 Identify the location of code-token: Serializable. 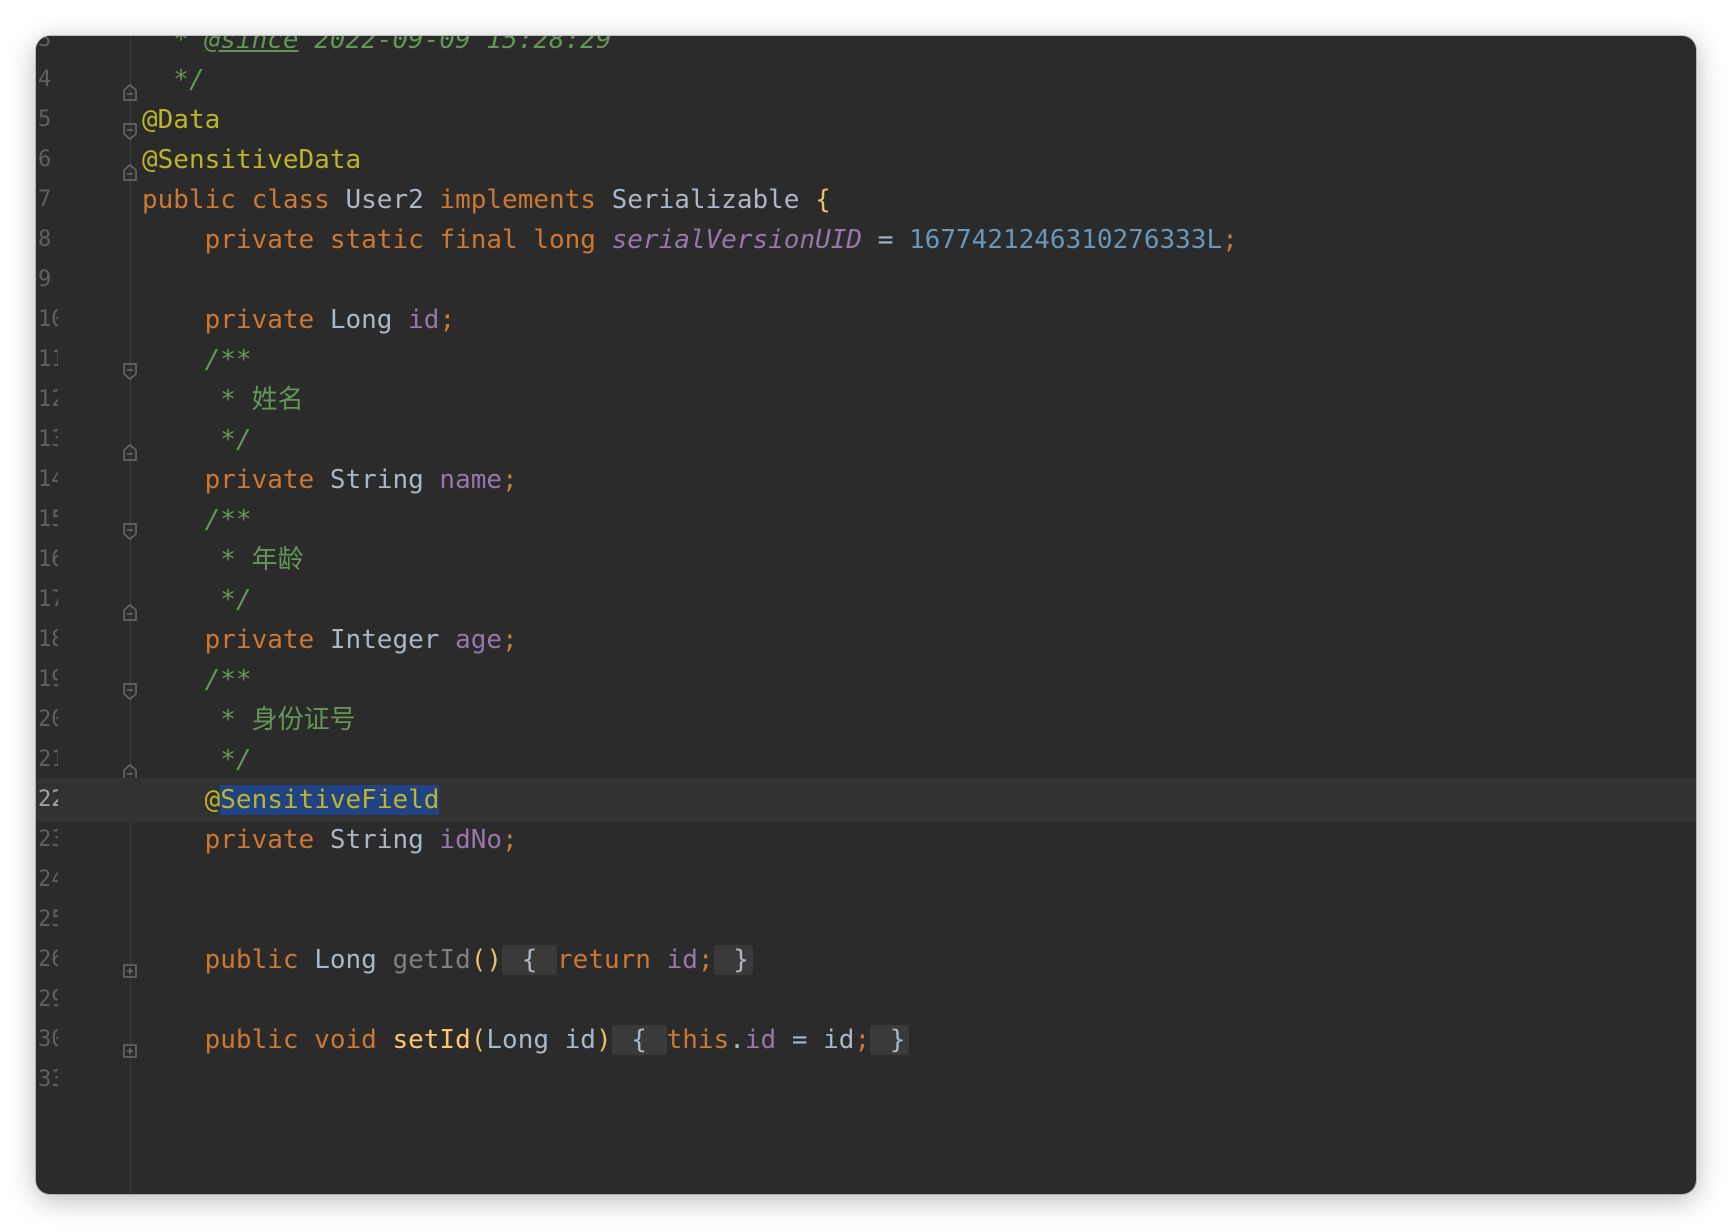
(713, 200).